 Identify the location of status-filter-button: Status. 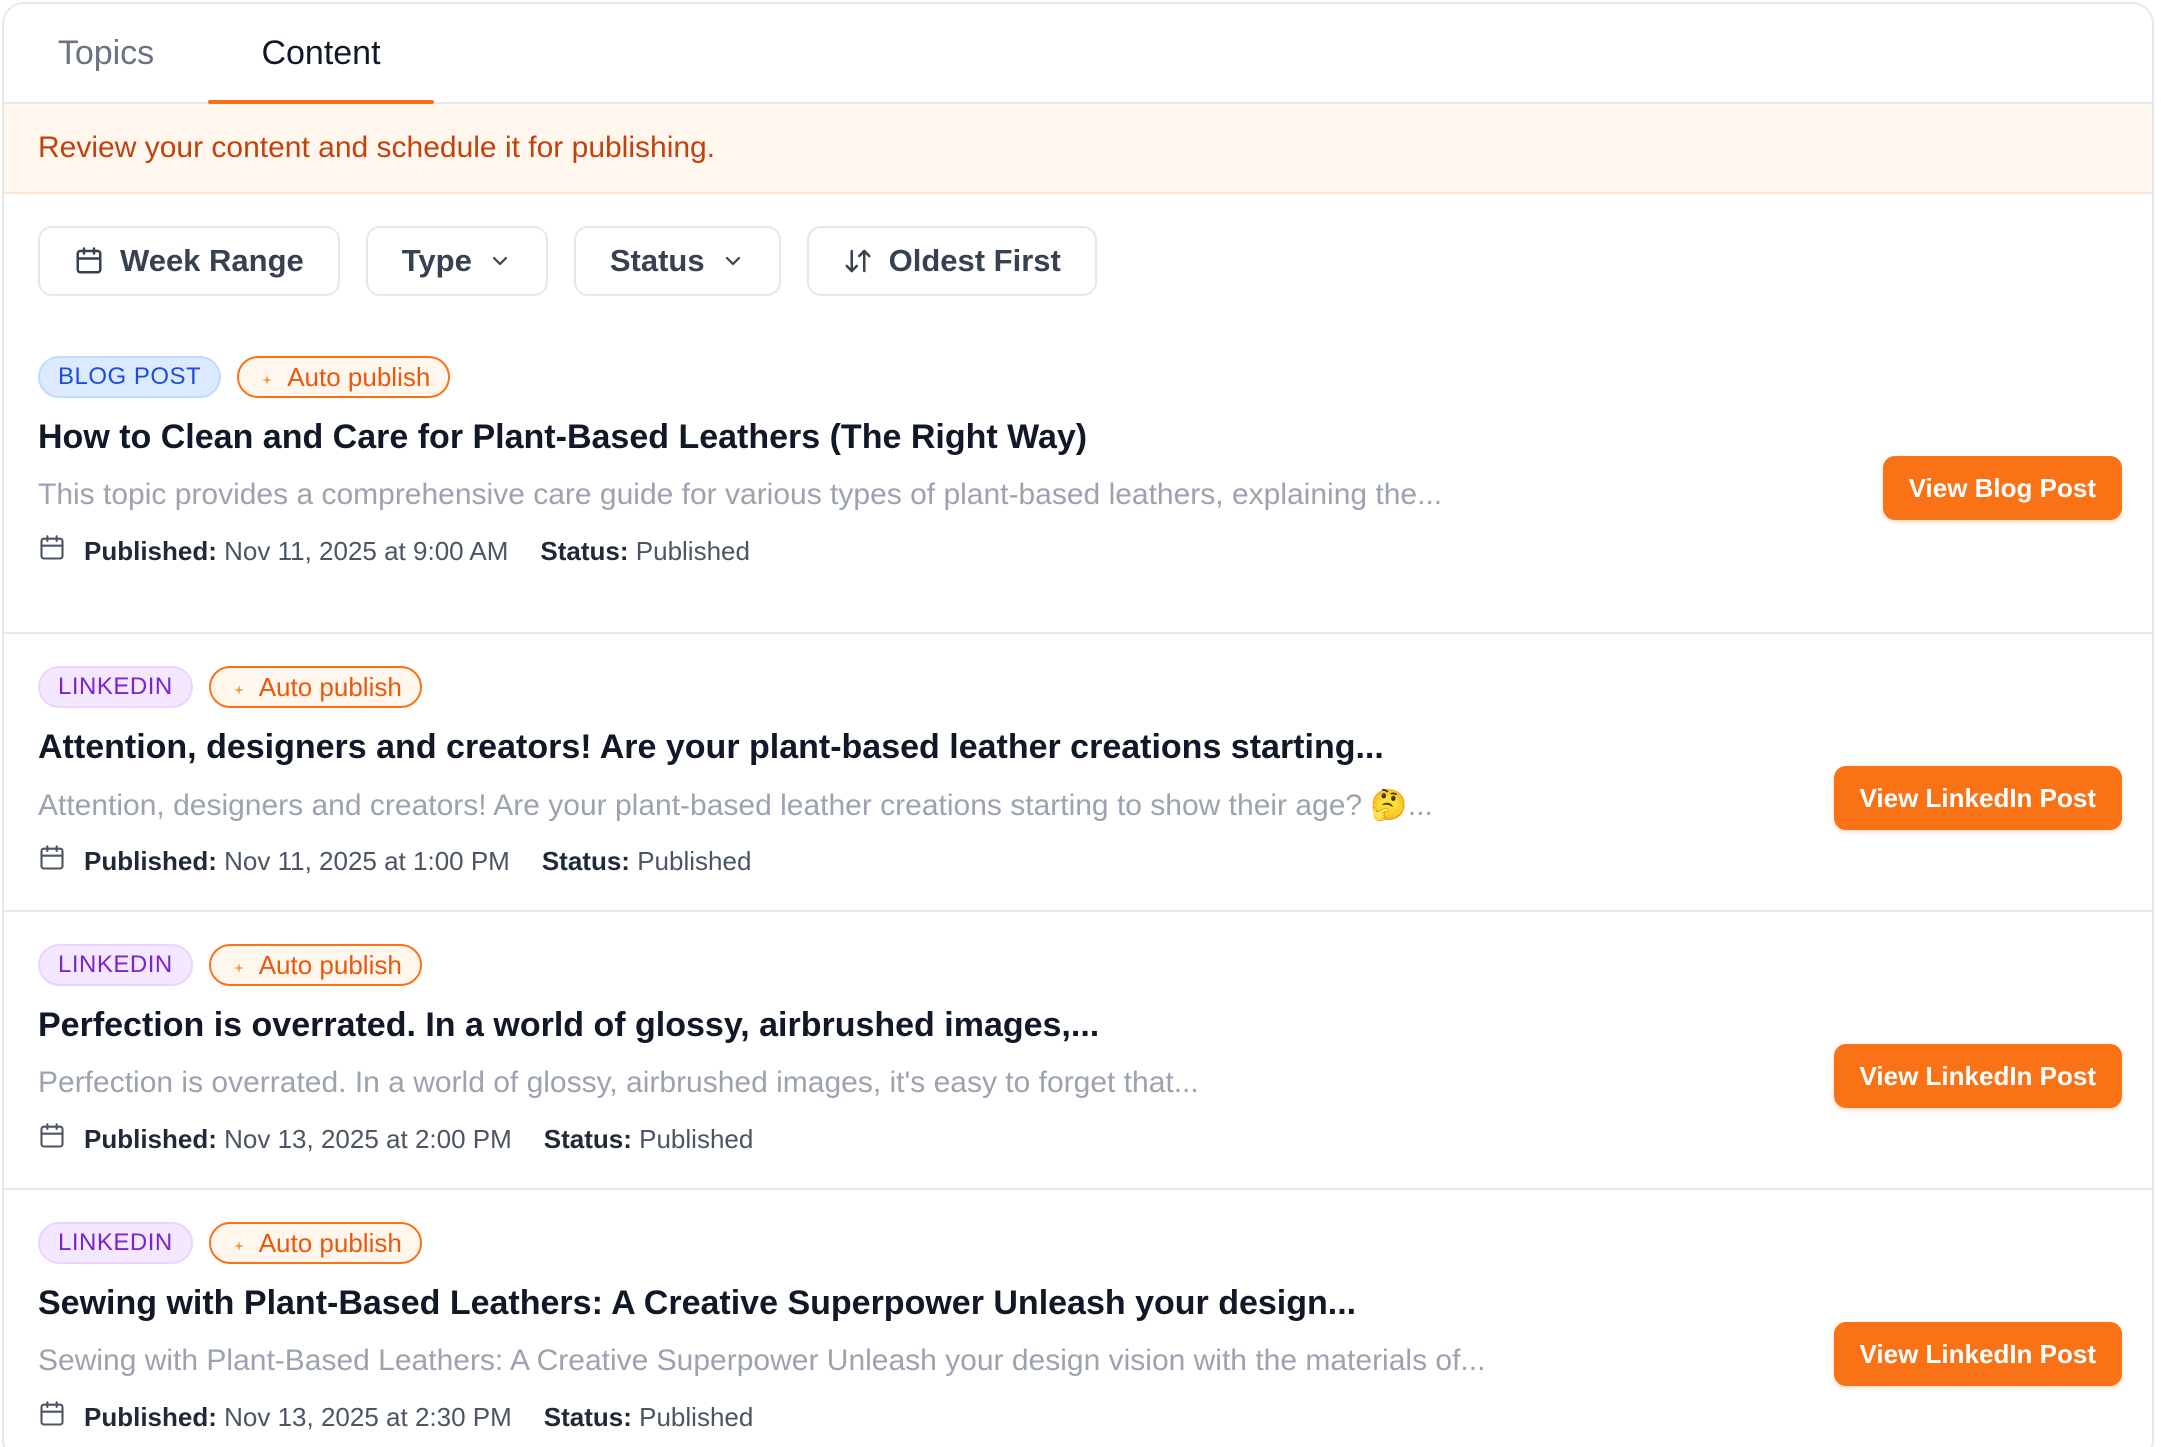
(677, 261).